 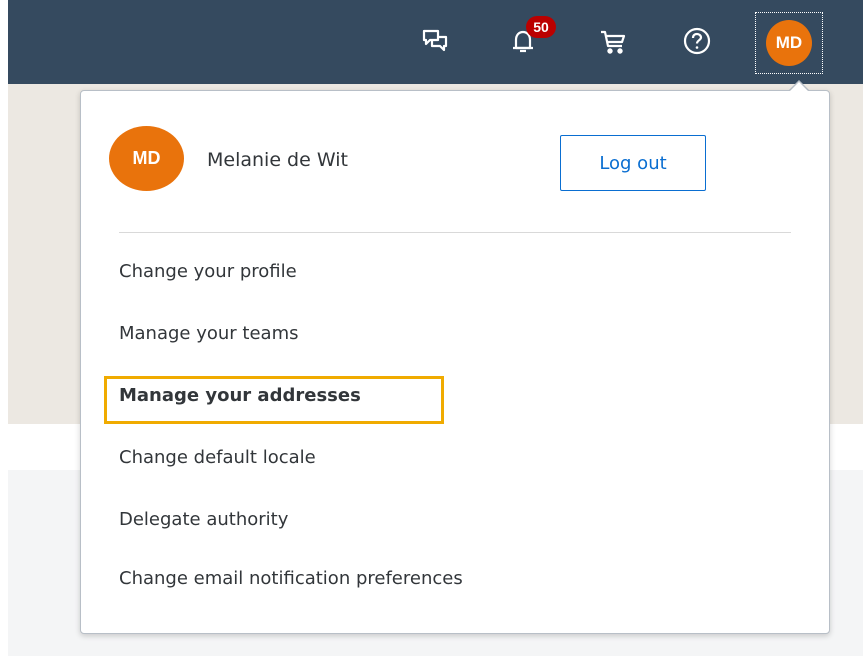 What do you see at coordinates (529, 39) in the screenshot?
I see `notifications-button: 50` at bounding box center [529, 39].